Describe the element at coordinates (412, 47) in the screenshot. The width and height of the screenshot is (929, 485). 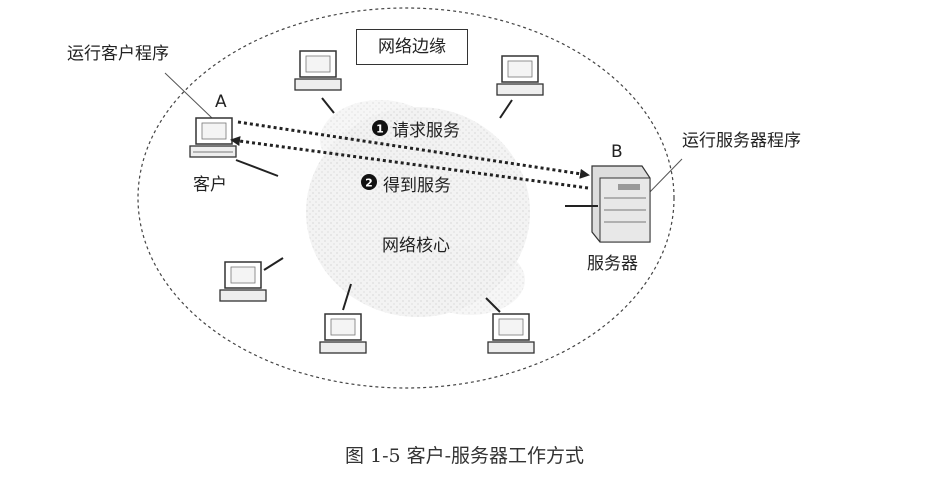
I see `network-edge-label: 网络边缘` at that location.